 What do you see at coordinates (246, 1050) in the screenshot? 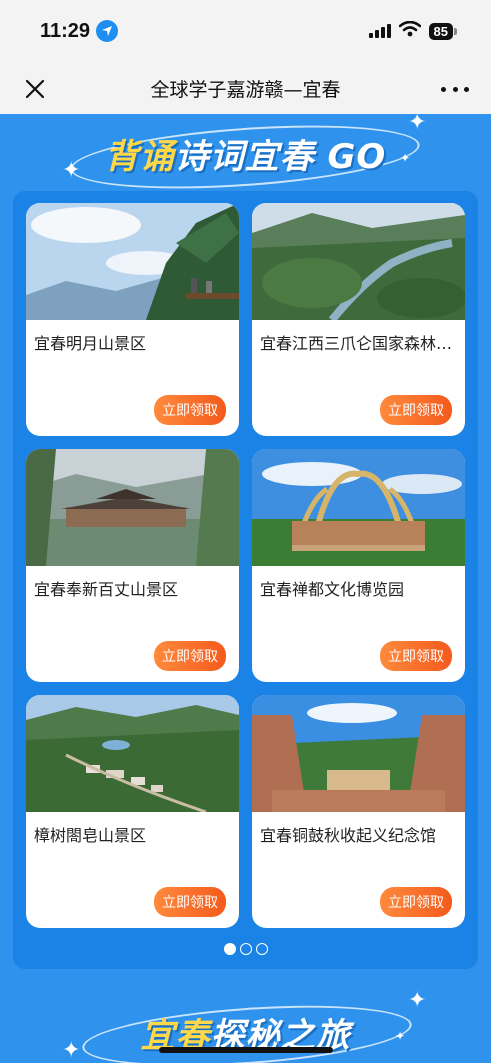
I see `home-indicator` at bounding box center [246, 1050].